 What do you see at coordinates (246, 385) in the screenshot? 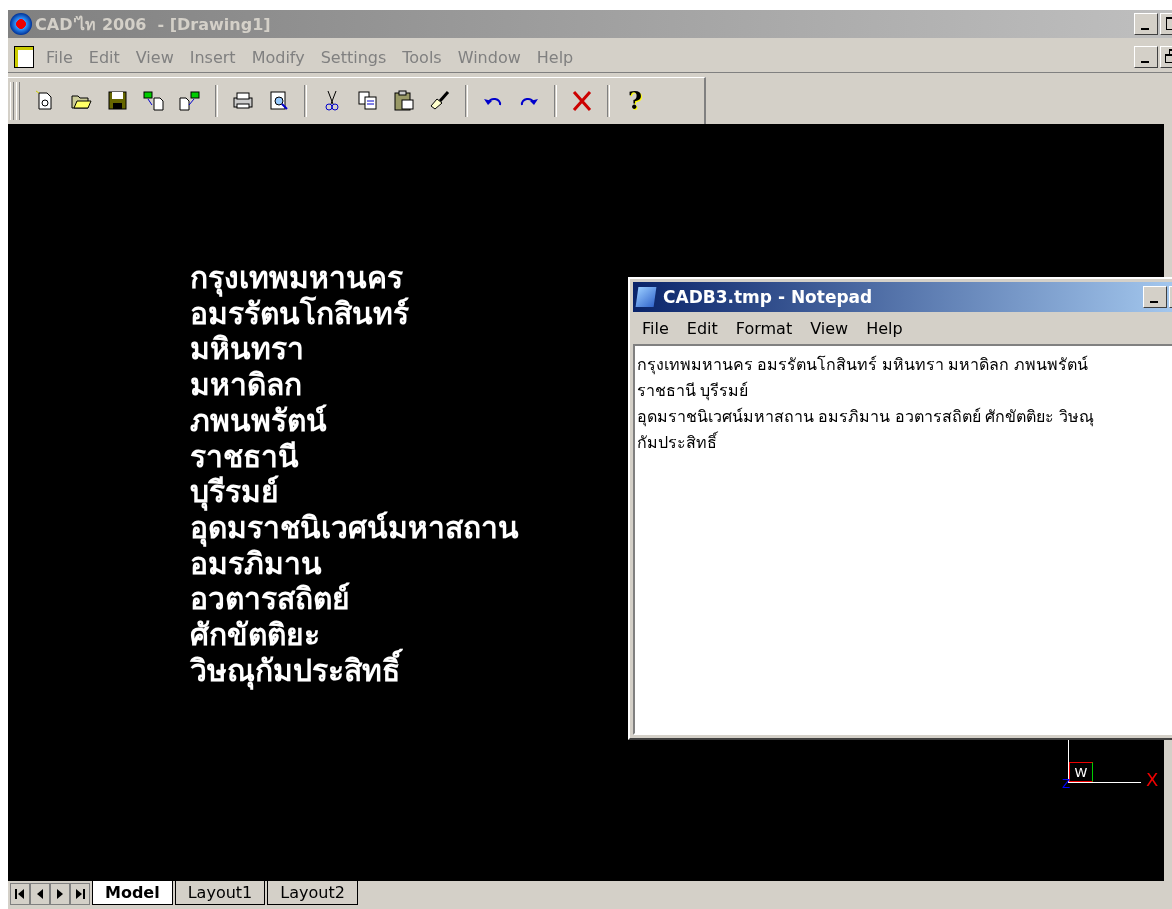
I see `drawing-text: มหาดิลก` at bounding box center [246, 385].